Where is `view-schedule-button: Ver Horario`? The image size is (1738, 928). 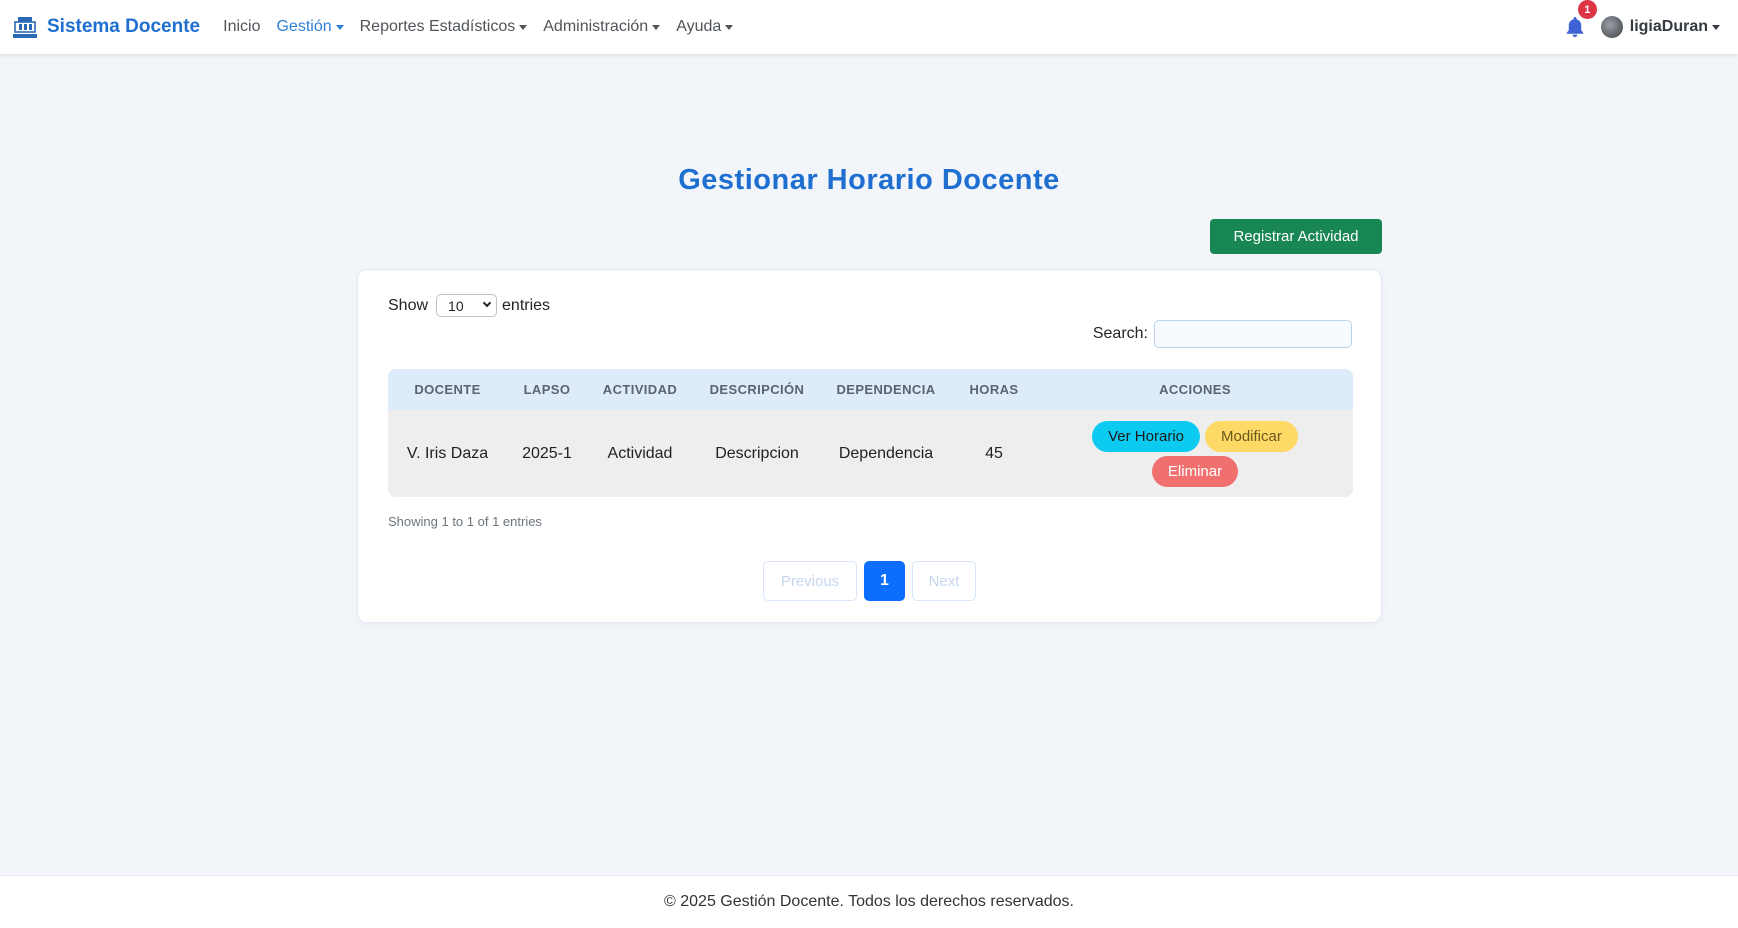
view-schedule-button: Ver Horario is located at coordinates (1146, 436).